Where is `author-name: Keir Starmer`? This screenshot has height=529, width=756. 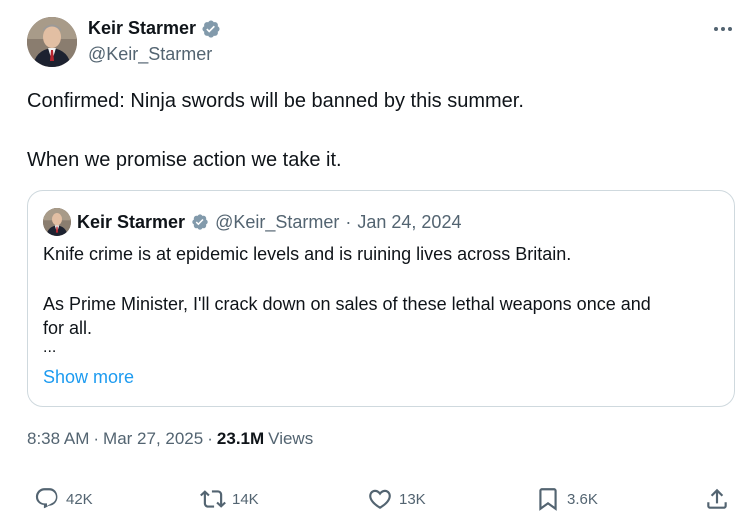 author-name: Keir Starmer is located at coordinates (142, 28).